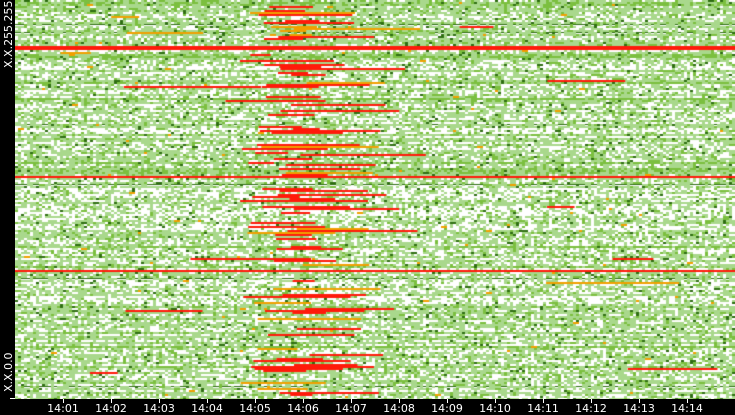 The height and width of the screenshot is (415, 735). Describe the element at coordinates (351, 408) in the screenshot. I see `x-tick-label: 14:07` at that location.